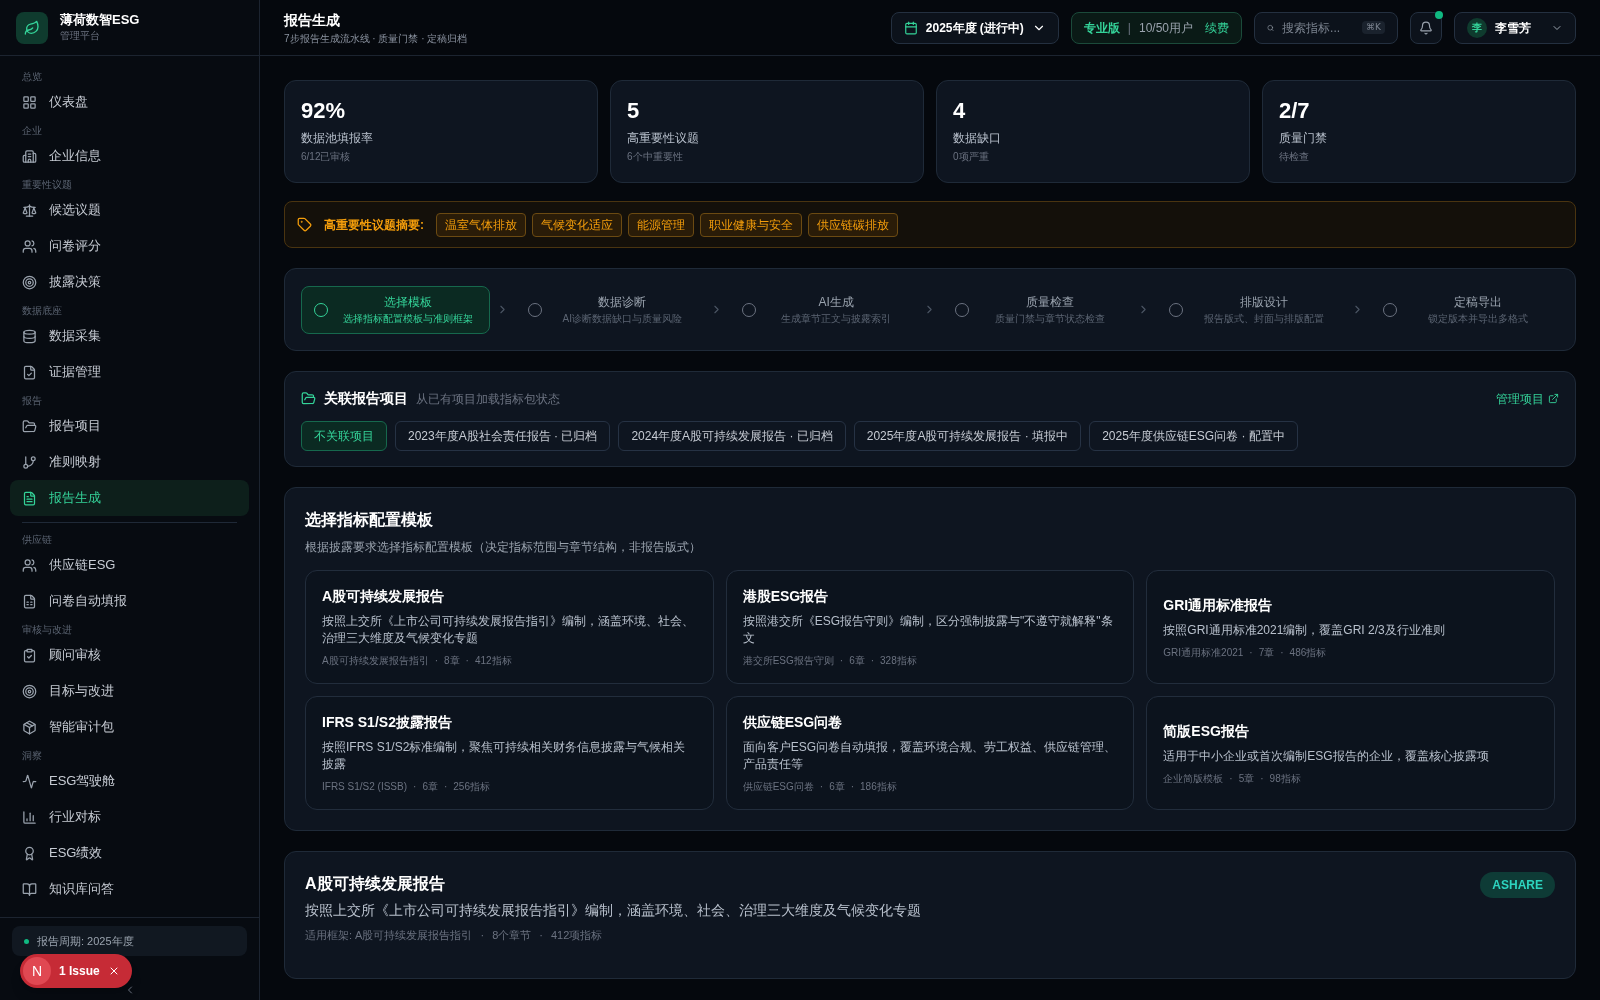 This screenshot has width=1600, height=1000. What do you see at coordinates (129, 727) in the screenshot?
I see `nav-item: 智能审计包` at bounding box center [129, 727].